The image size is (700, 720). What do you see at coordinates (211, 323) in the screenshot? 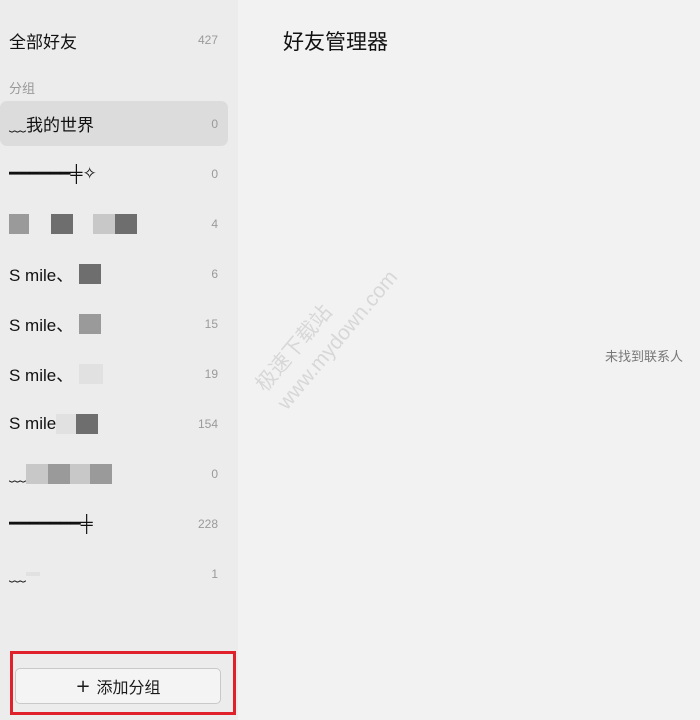
I see `group-count: 15` at bounding box center [211, 323].